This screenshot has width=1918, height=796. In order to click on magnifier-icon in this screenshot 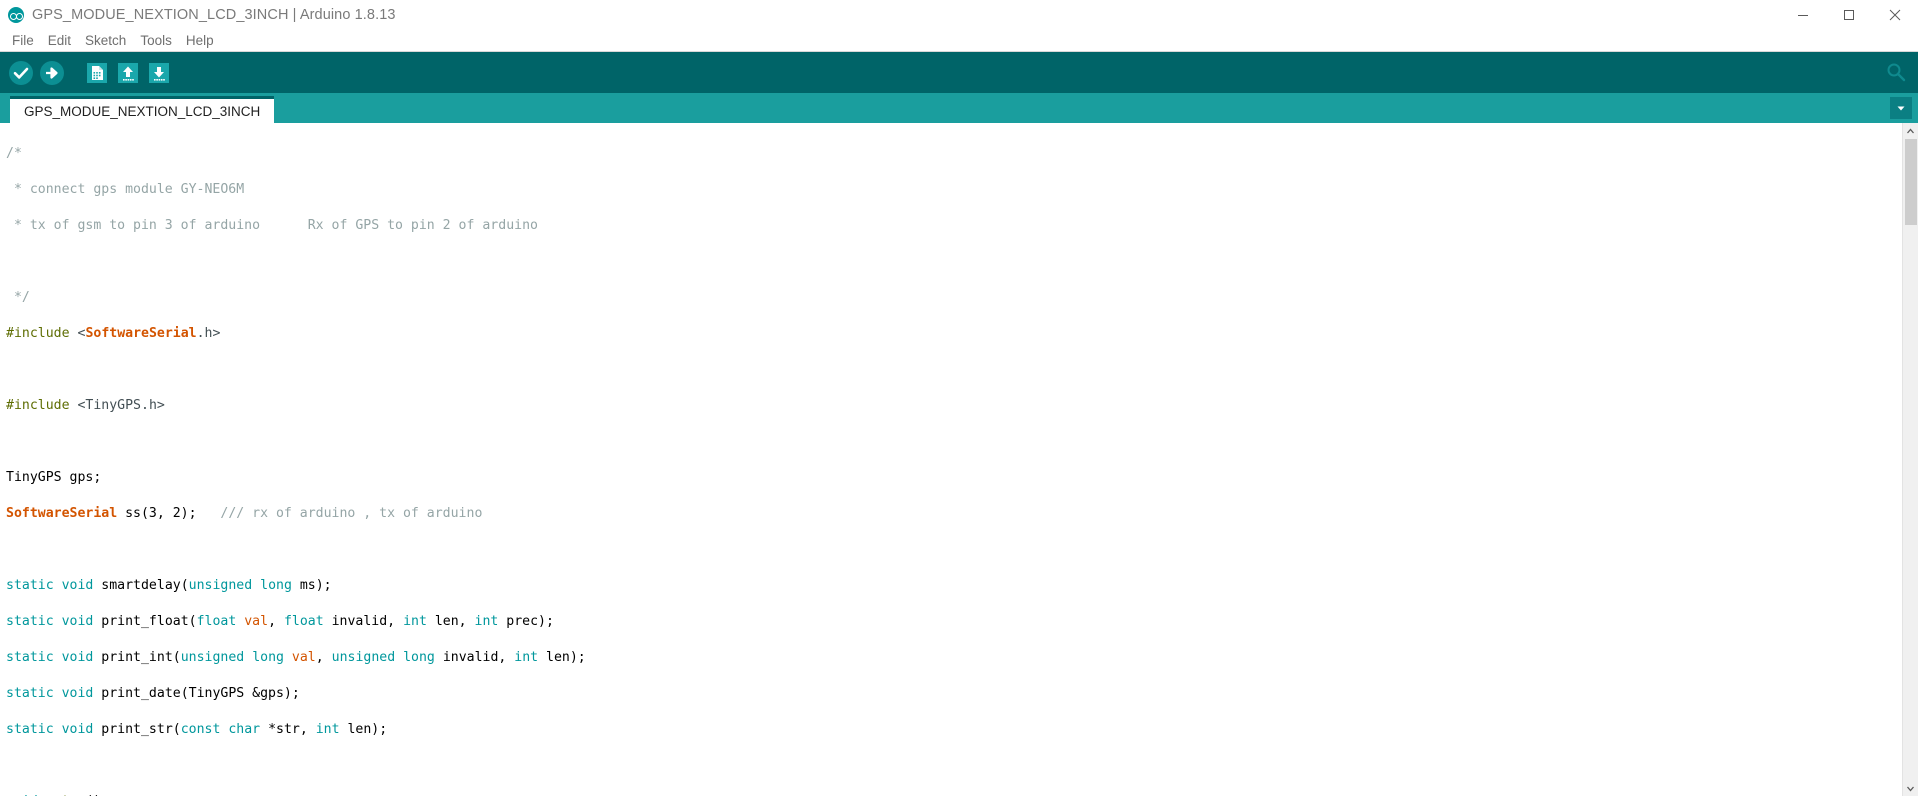, I will do `click(1896, 72)`.